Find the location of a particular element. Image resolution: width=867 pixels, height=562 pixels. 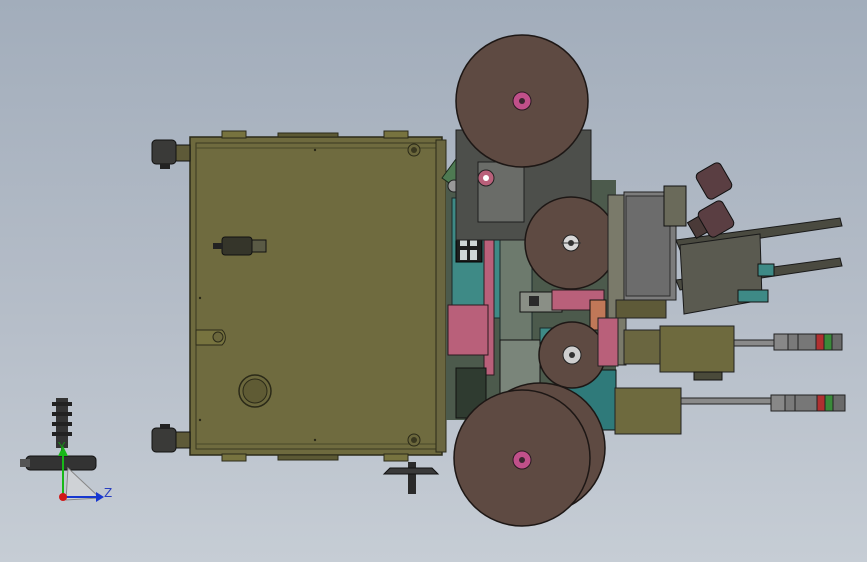

triad-y-label: Y is located at coordinates (62, 447).